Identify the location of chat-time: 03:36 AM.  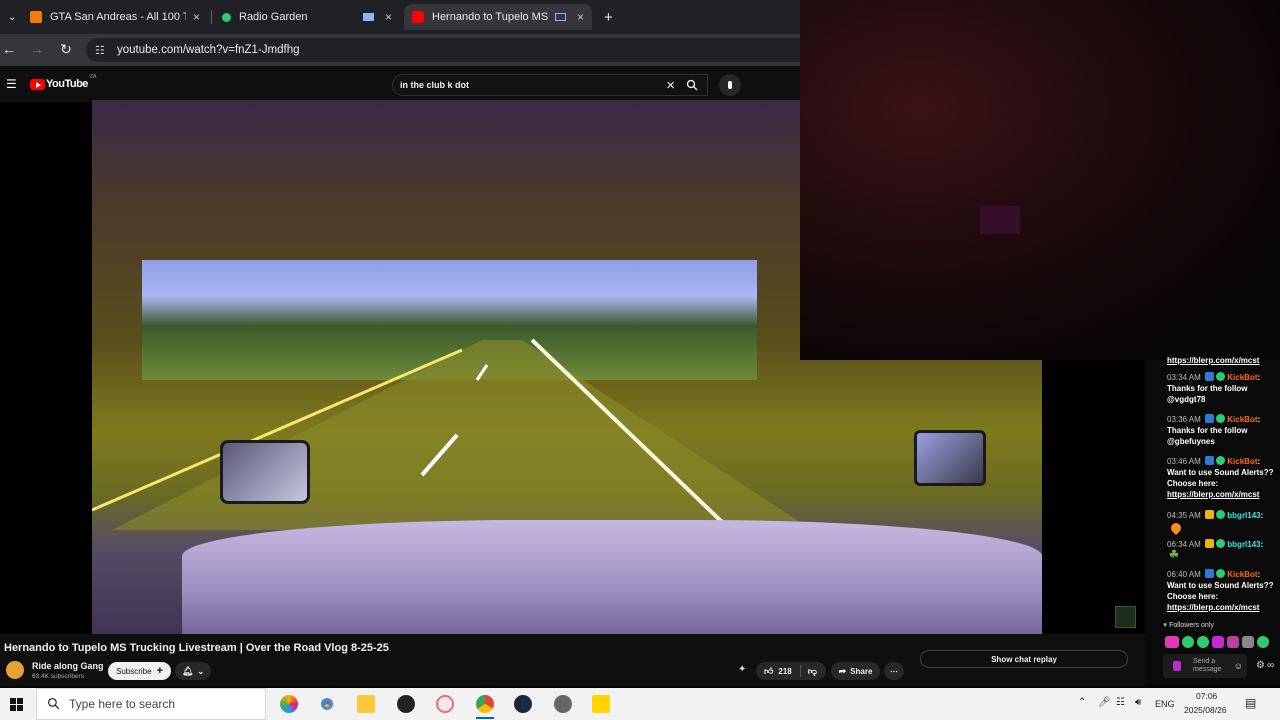
(1184, 419).